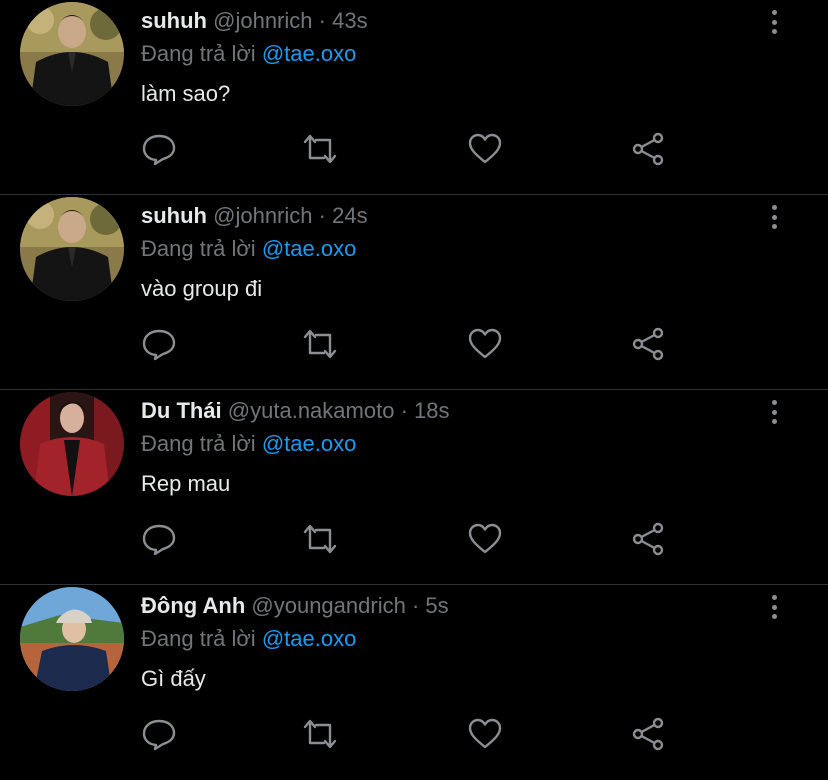 The width and height of the screenshot is (828, 780). I want to click on display-name: Đông Anh, so click(193, 605).